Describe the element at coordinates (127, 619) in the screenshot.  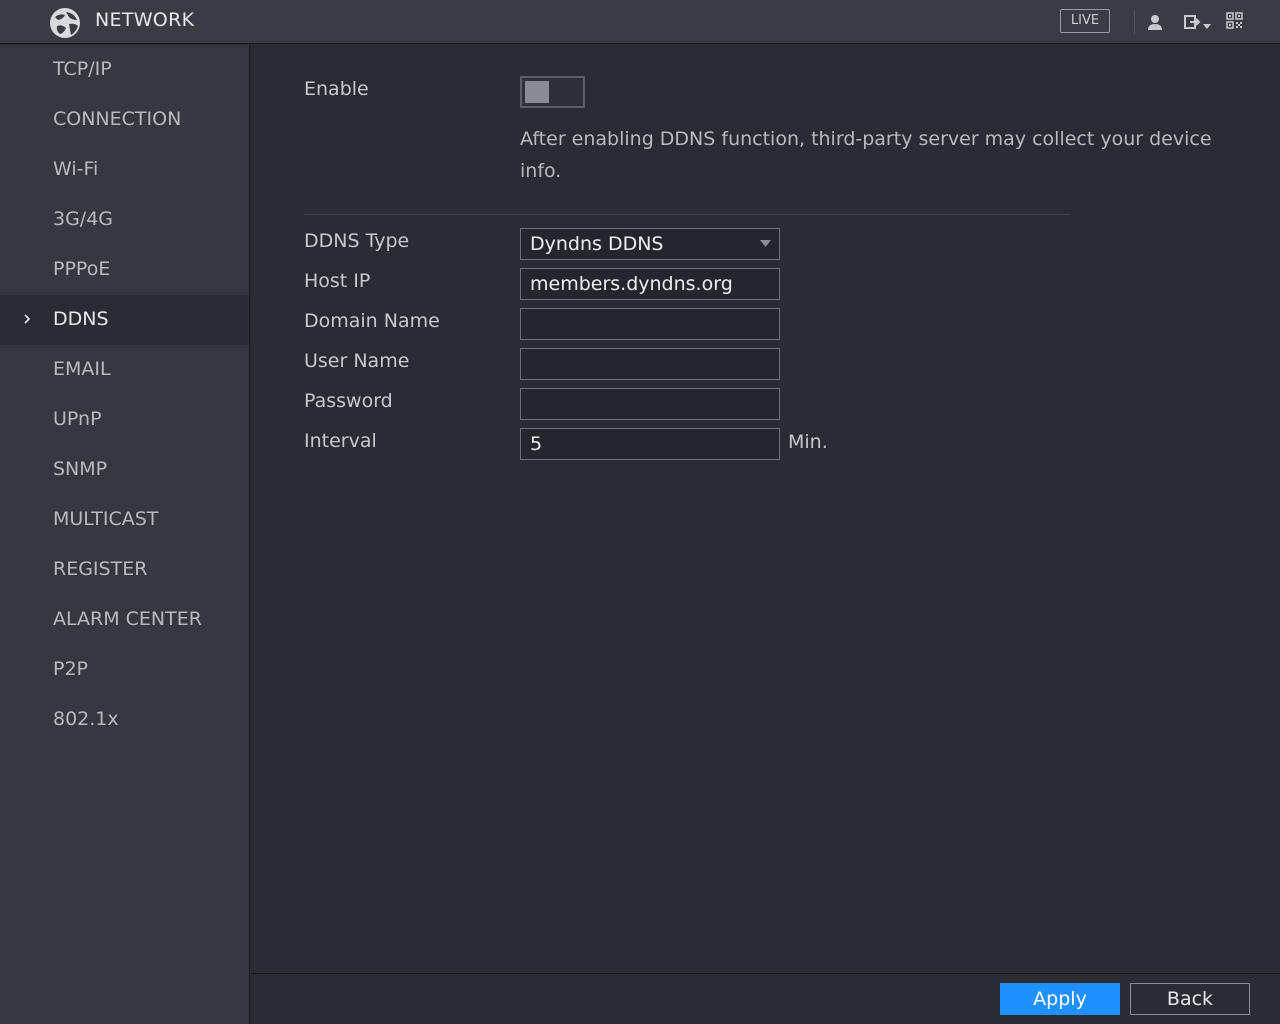
I see `sidebar-item-label: ALARM CENTER` at that location.